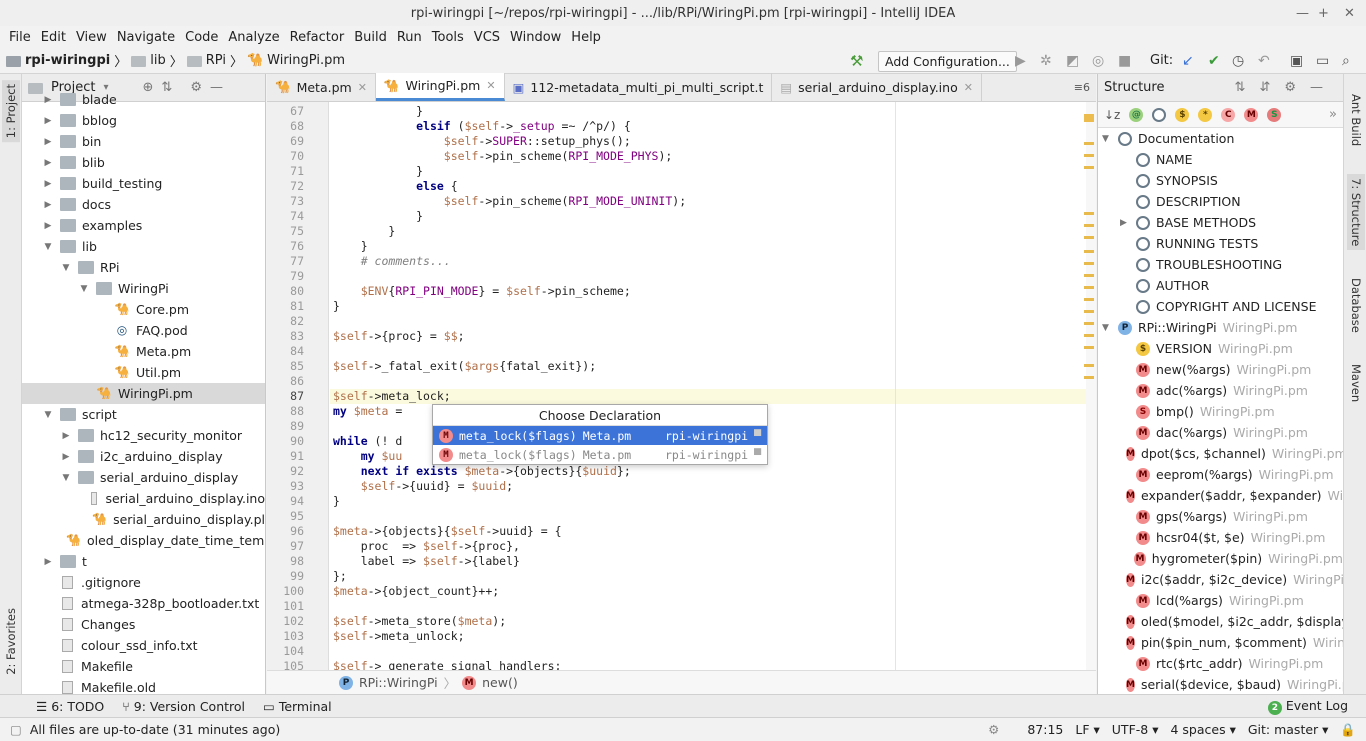  I want to click on code-line: $self->{uuid} = $uuid;, so click(713, 486).